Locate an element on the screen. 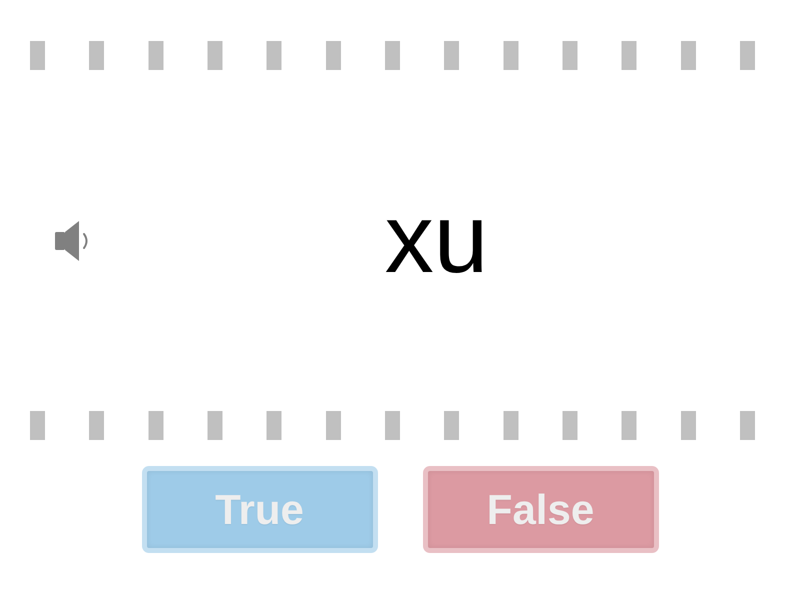  answer-button: False is located at coordinates (540, 509).